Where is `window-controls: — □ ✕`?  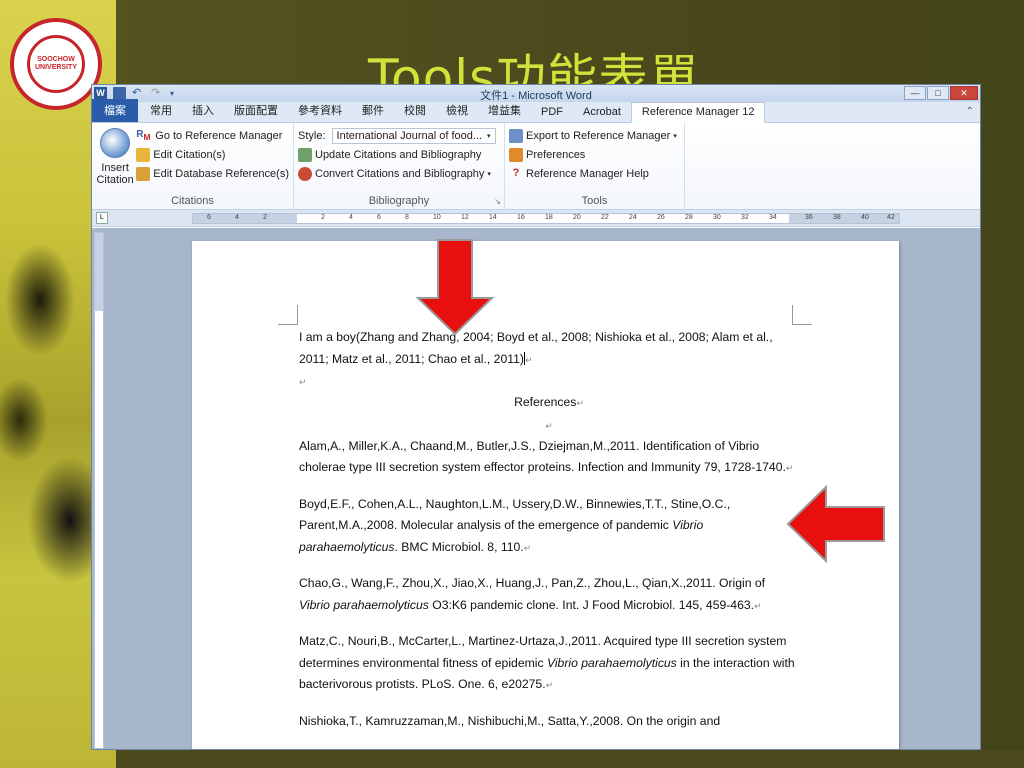
window-controls: — □ ✕ is located at coordinates (941, 93).